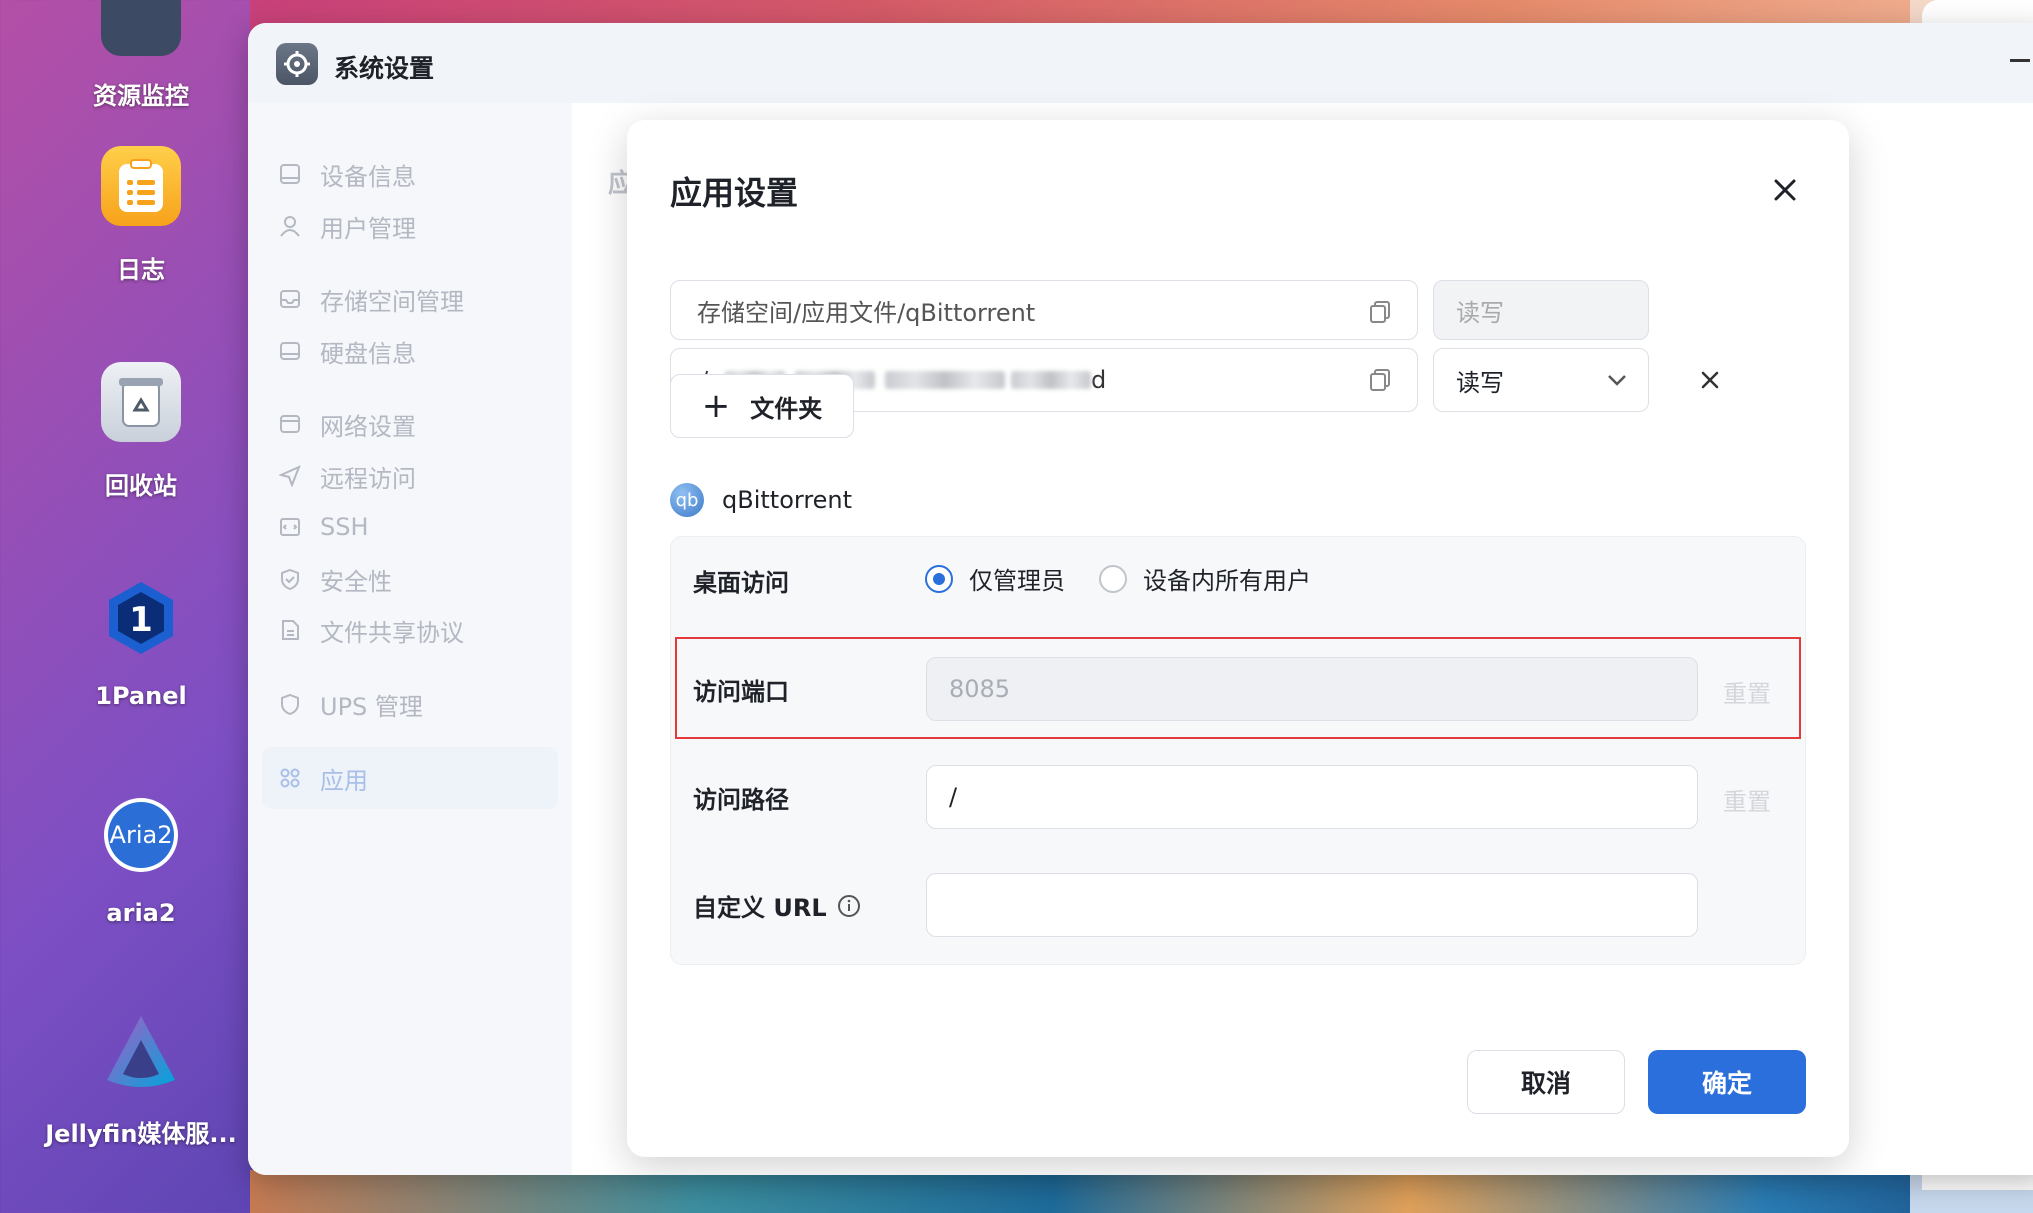  What do you see at coordinates (1044, 310) in the screenshot?
I see `folder-path-field: 存储空间/应用文件/qBittorrent` at bounding box center [1044, 310].